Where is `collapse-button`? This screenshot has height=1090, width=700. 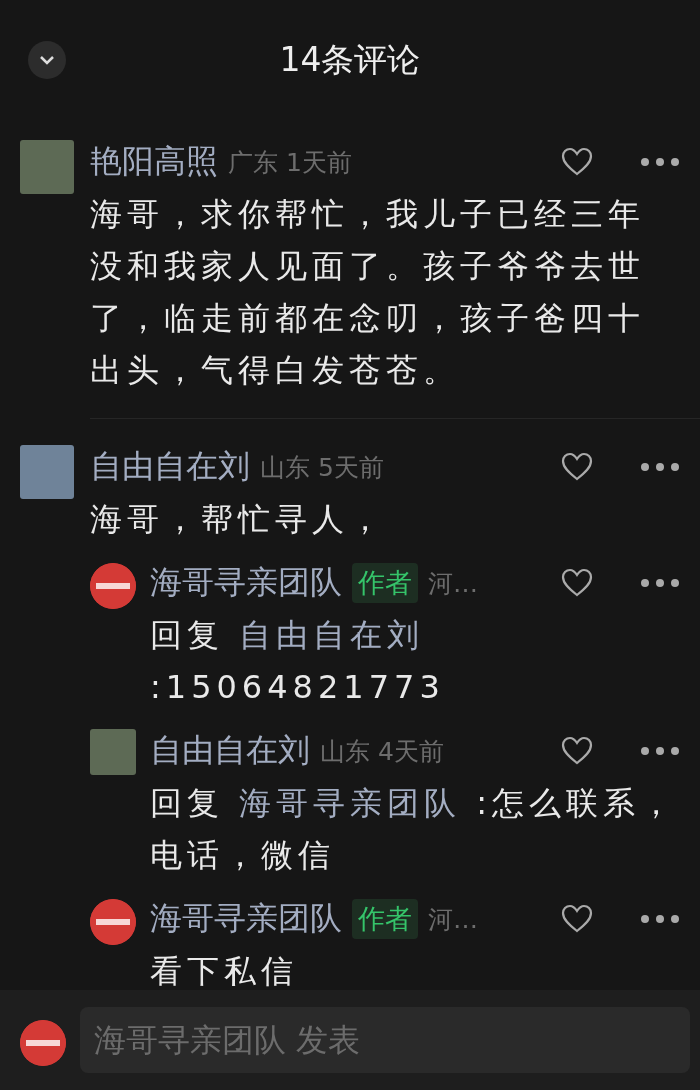 collapse-button is located at coordinates (47, 60).